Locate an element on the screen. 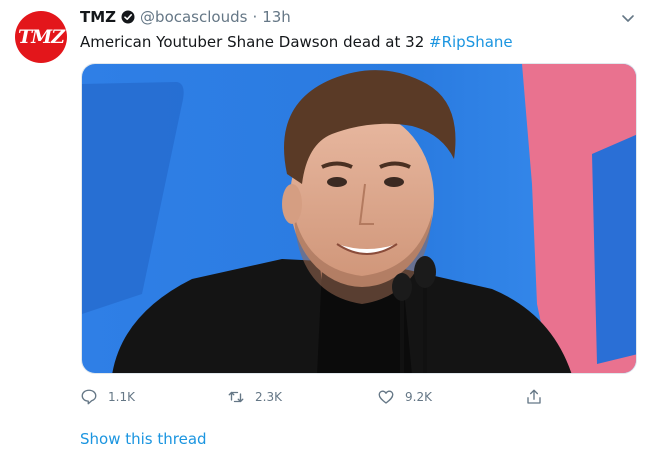 The image size is (650, 459). tweet-actions: 1.1K 2.3K 9.2K is located at coordinates (315, 399).